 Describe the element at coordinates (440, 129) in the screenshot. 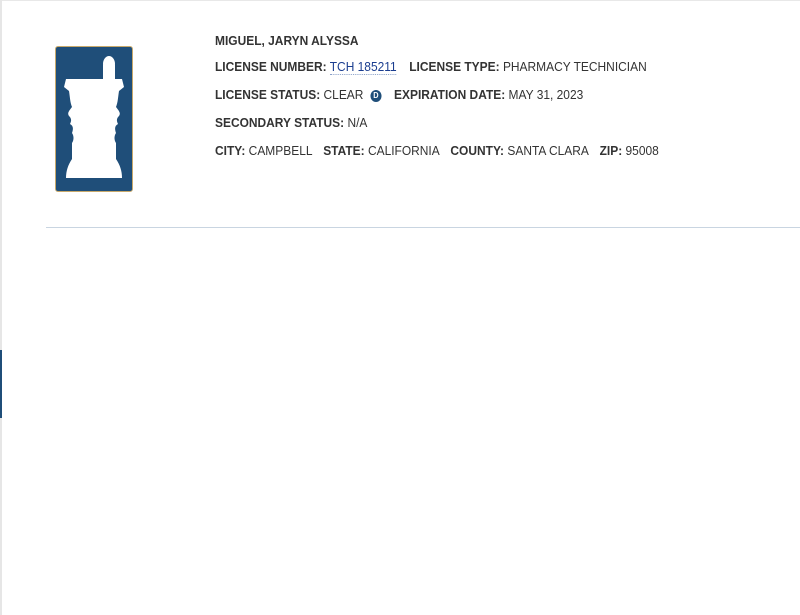

I see `secondary-status-row: SECONDARY STATUS: N/A` at that location.